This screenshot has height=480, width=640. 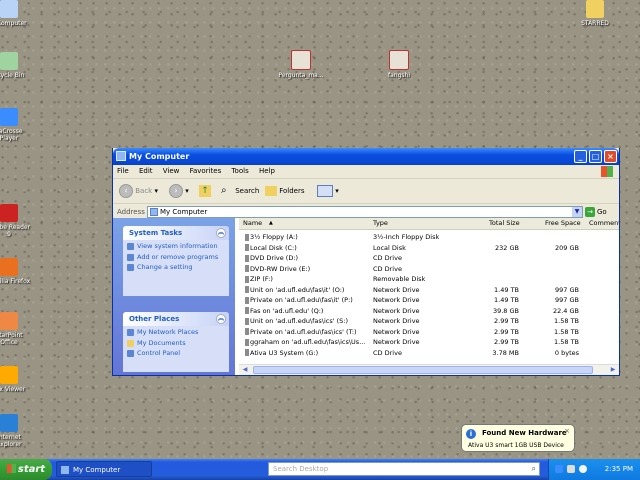 What do you see at coordinates (429, 279) in the screenshot?
I see `drive-row: ZIP (F:) Removable Disk` at bounding box center [429, 279].